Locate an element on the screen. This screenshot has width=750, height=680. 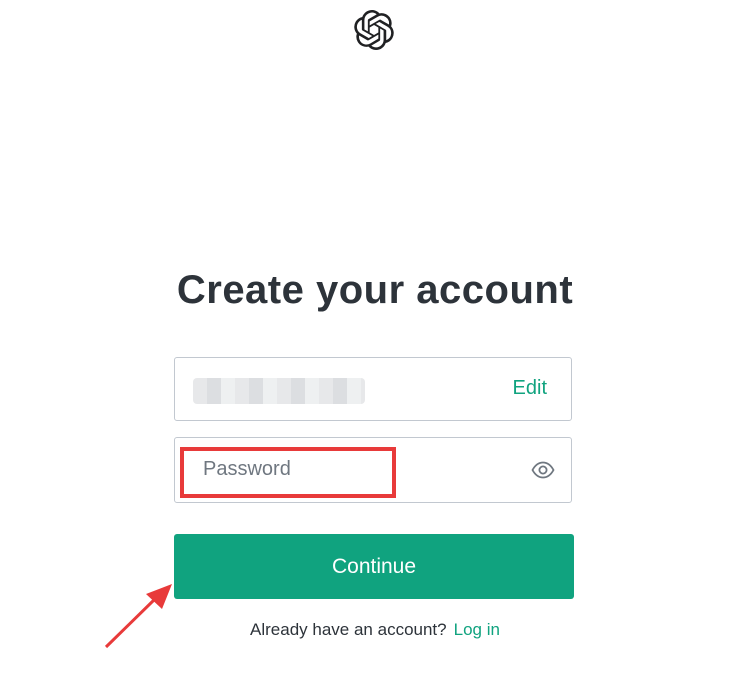
eye-icon is located at coordinates (543, 470).